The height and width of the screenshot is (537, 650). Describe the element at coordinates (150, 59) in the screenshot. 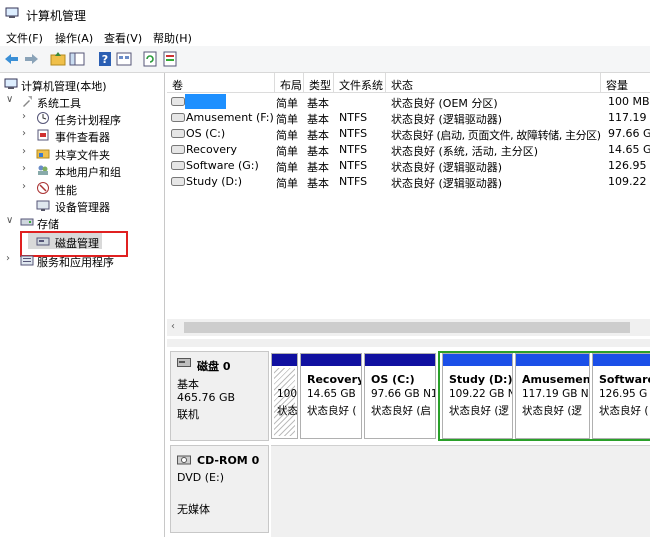

I see `refresh-icon` at that location.